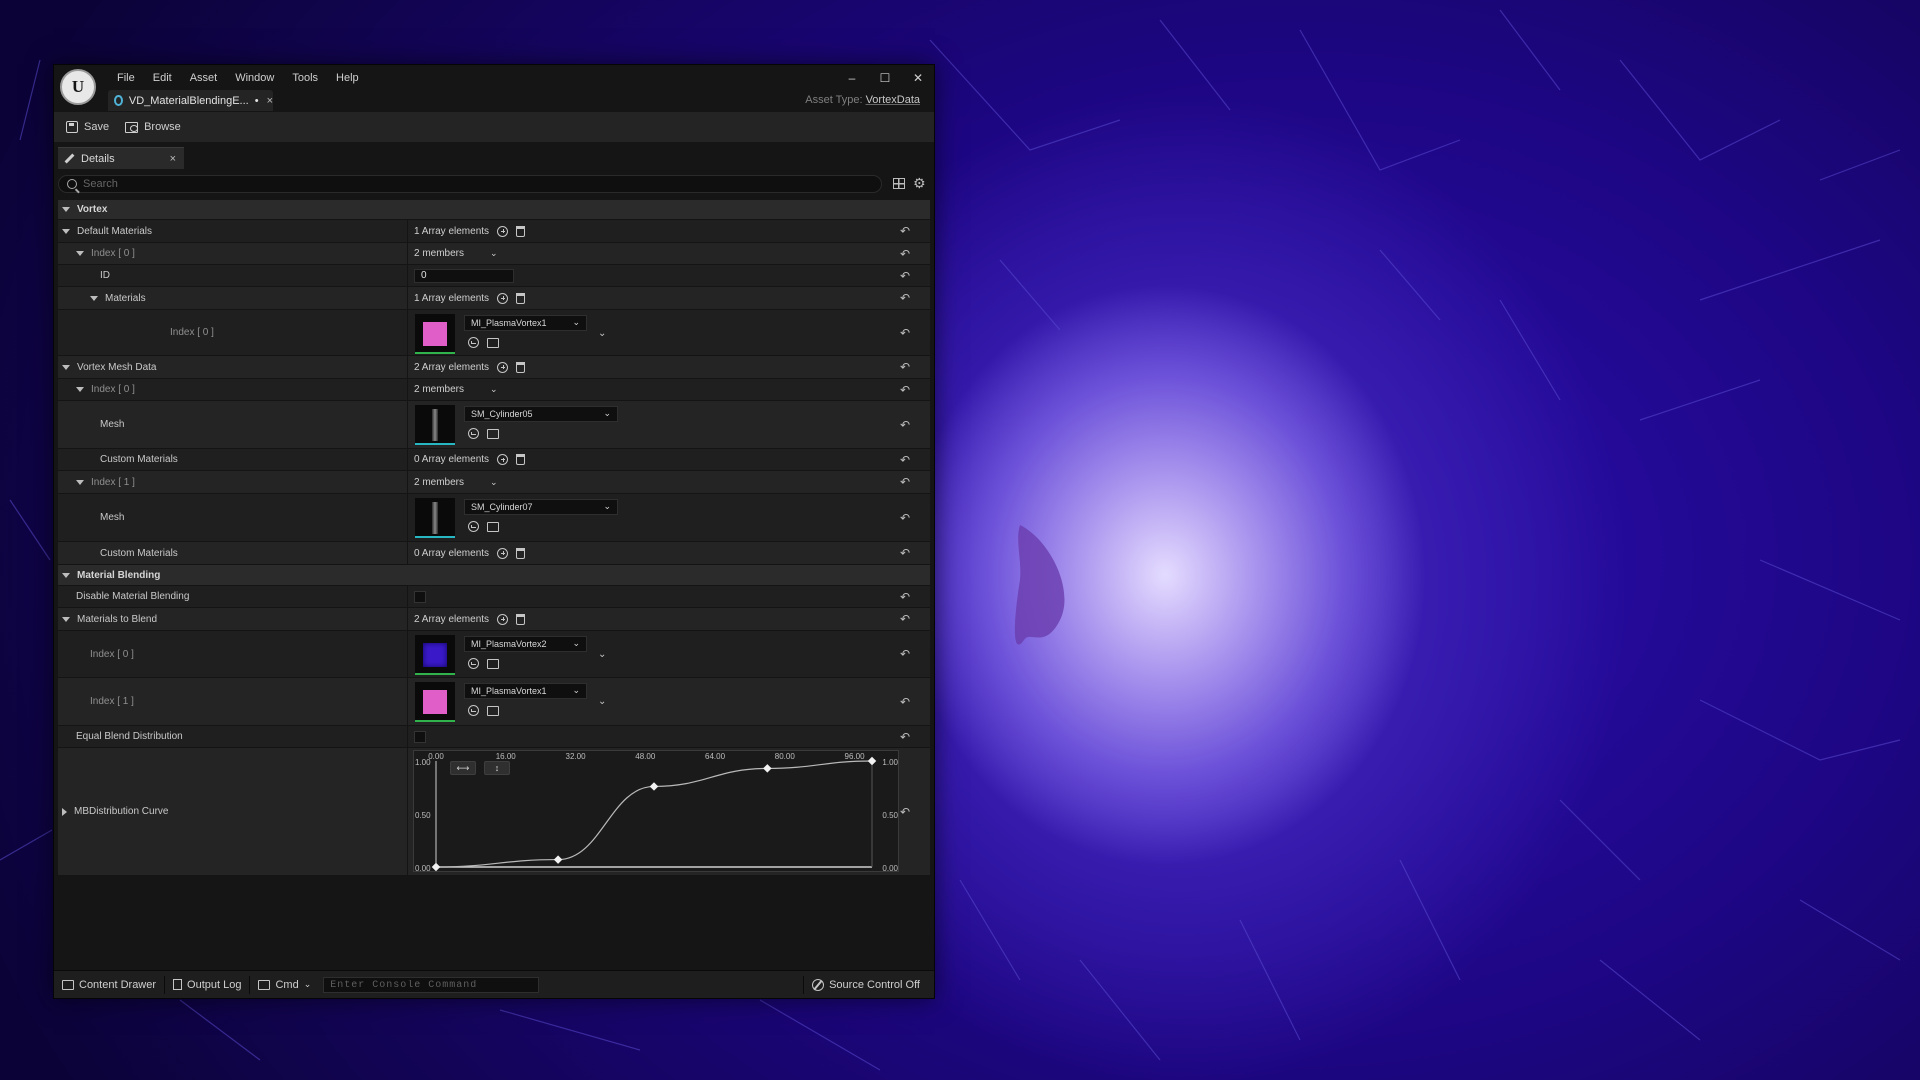  I want to click on content-drawer-button: Content Drawer, so click(109, 985).